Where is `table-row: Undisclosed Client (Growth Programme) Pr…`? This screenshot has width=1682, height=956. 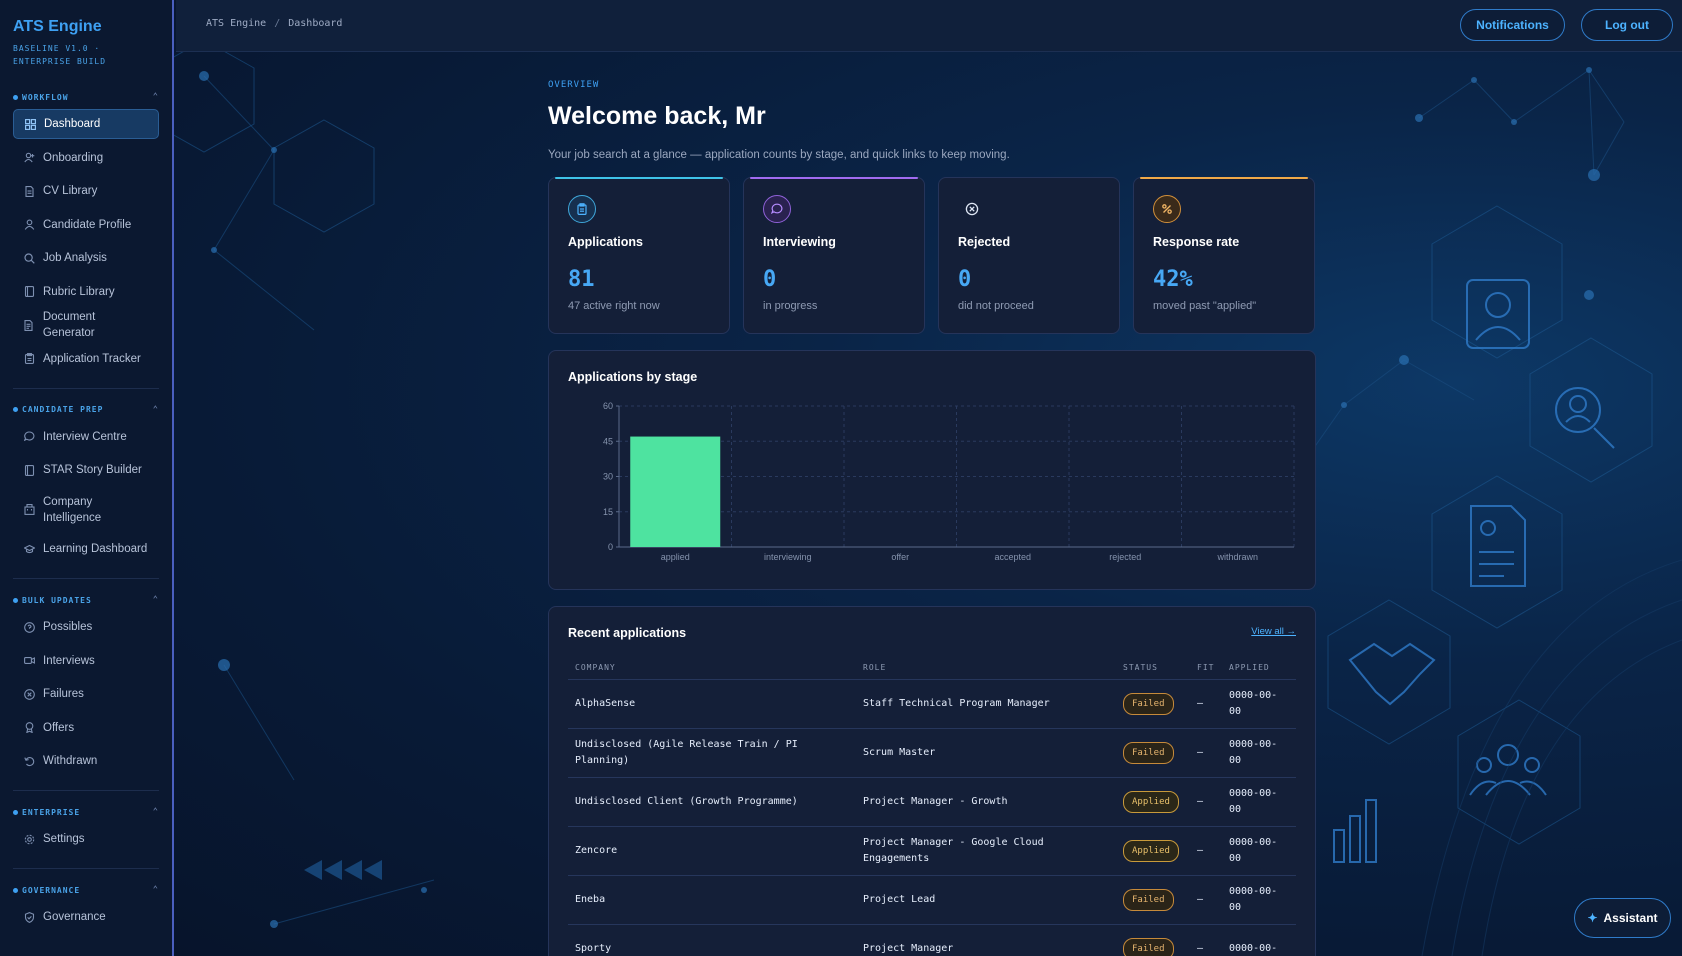
table-row: Undisclosed Client (Growth Programme) Pr… is located at coordinates (932, 802).